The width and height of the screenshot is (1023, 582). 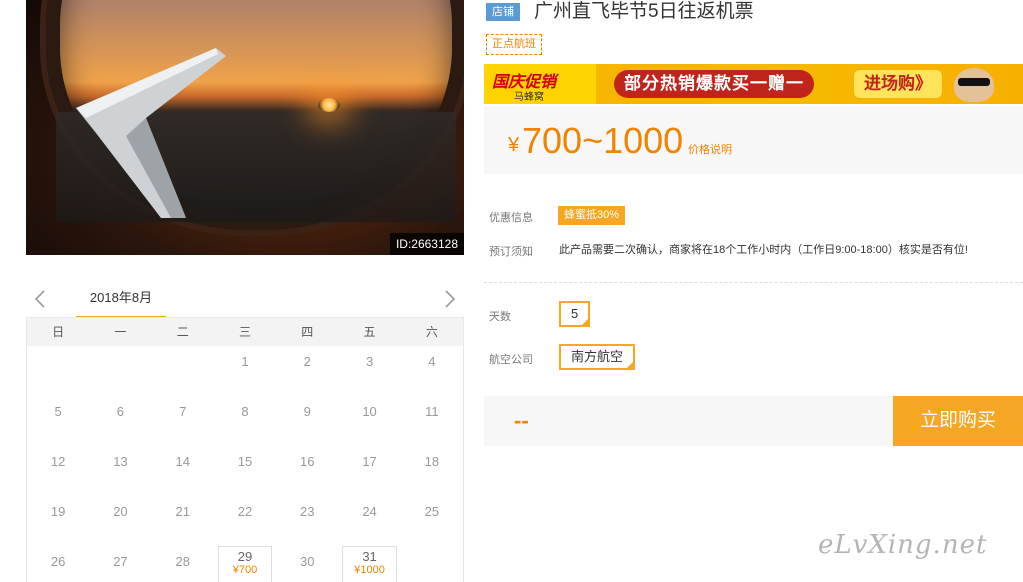 I want to click on wing-icon, so click(x=151, y=133).